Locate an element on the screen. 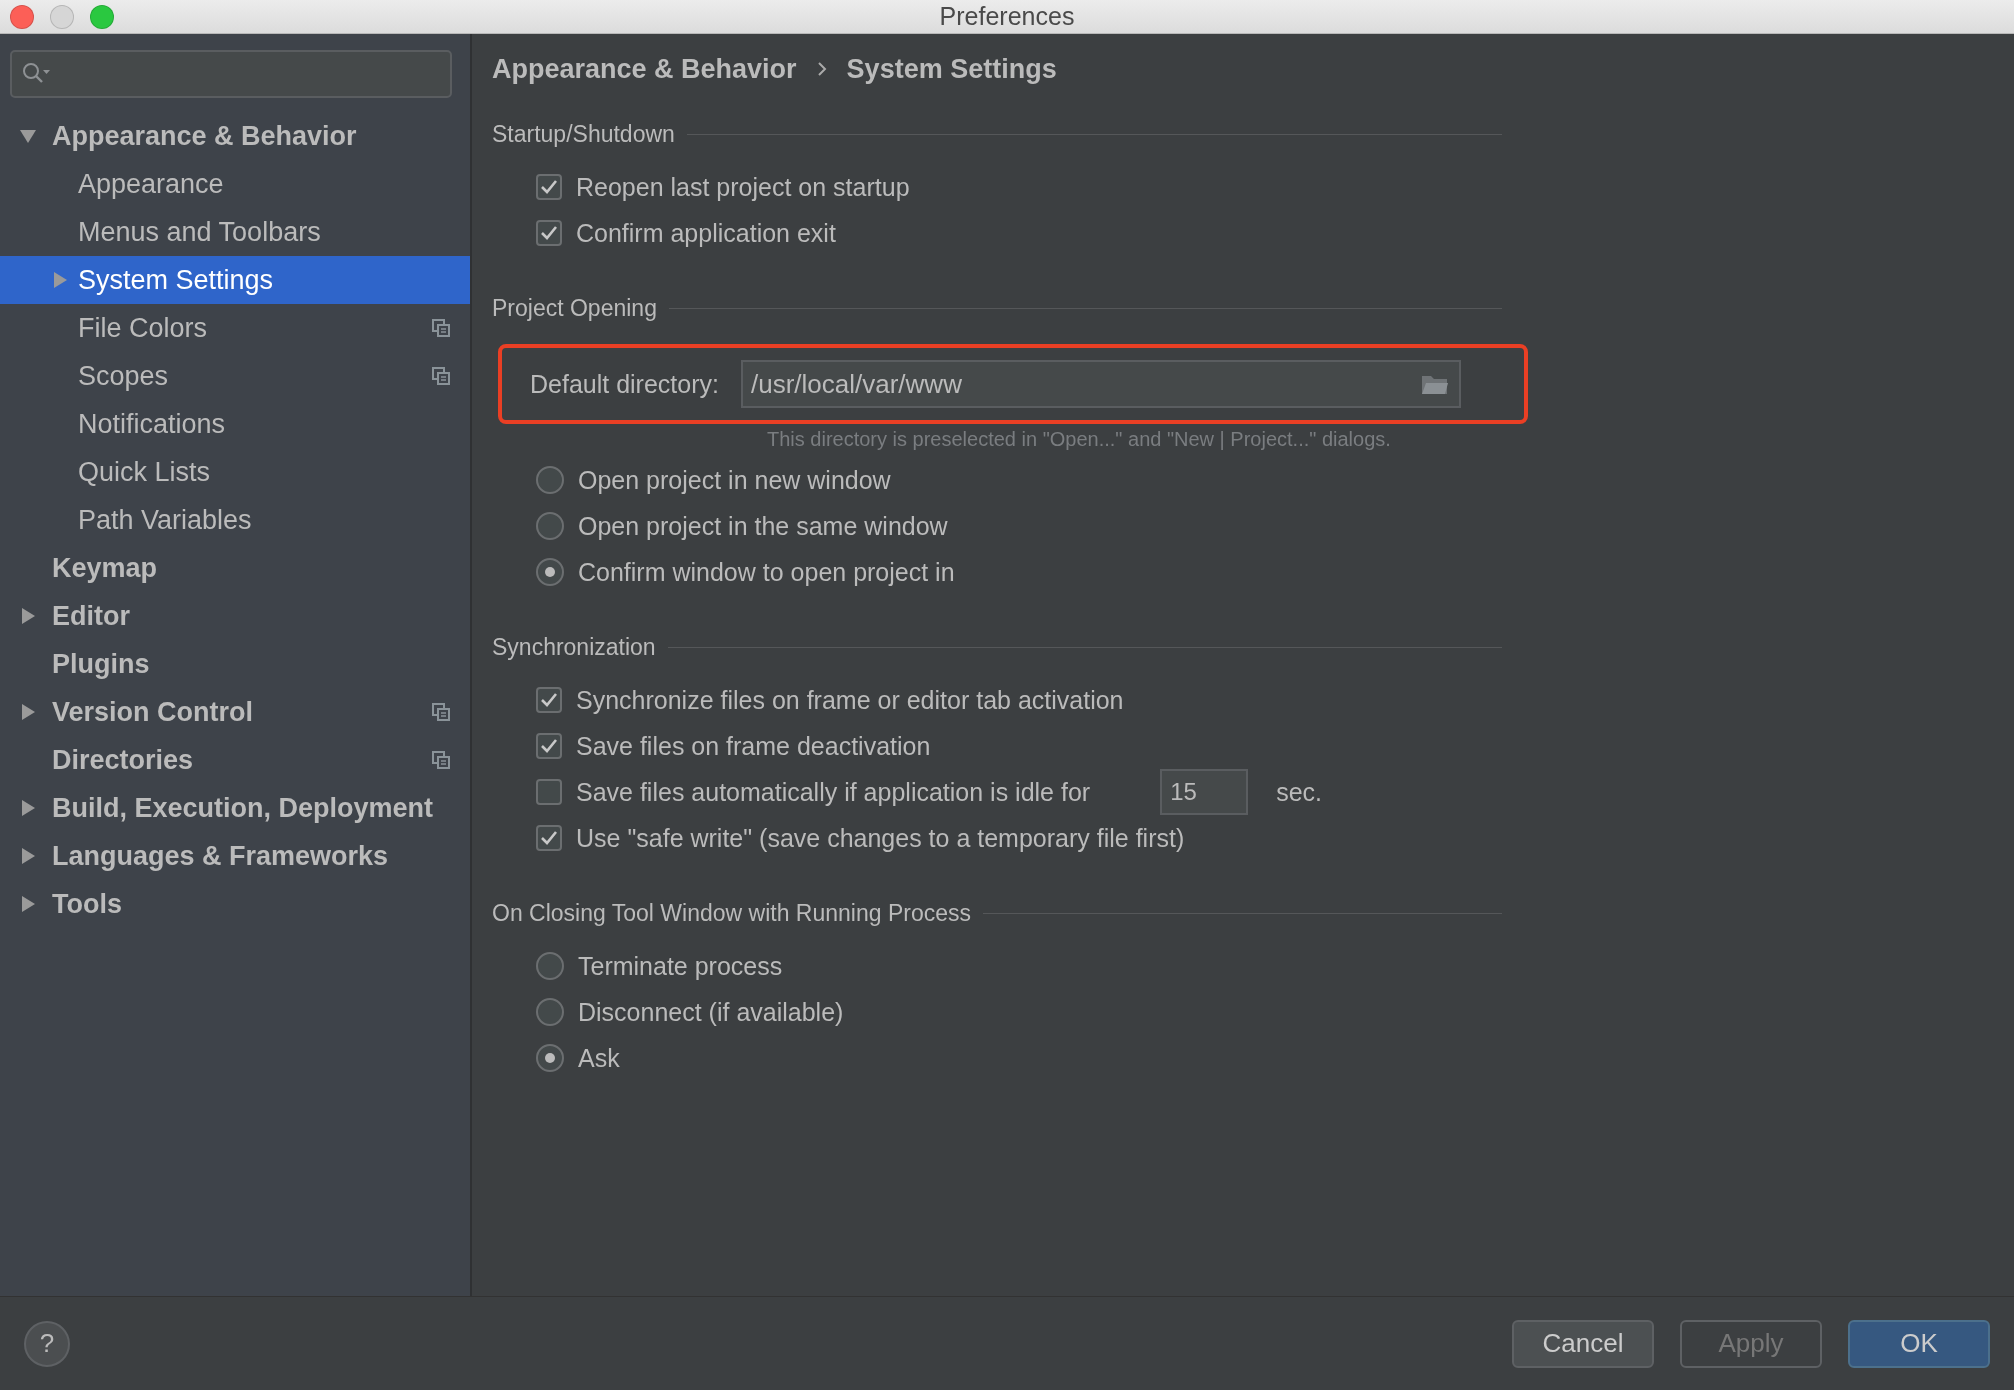 This screenshot has width=2014, height=1390. sidebar-item: Keymap is located at coordinates (235, 568).